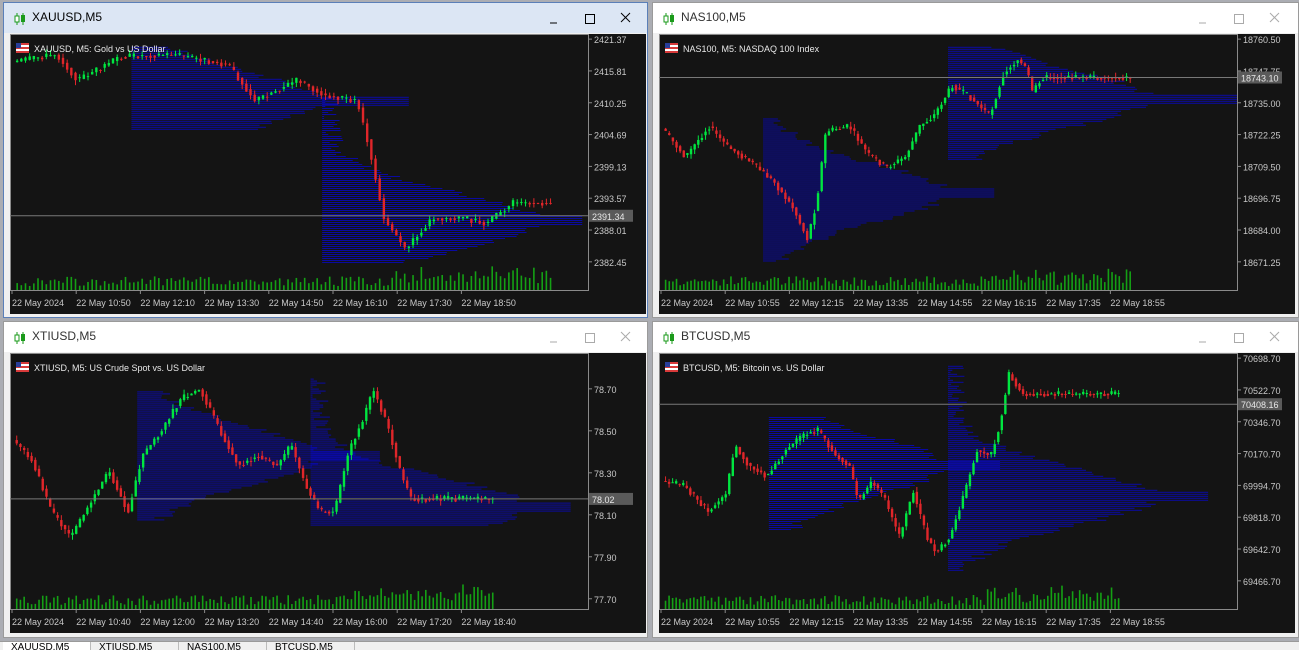 Image resolution: width=1299 pixels, height=650 pixels. Describe the element at coordinates (1262, 486) in the screenshot. I see `y-tick-label: 69994.70` at that location.